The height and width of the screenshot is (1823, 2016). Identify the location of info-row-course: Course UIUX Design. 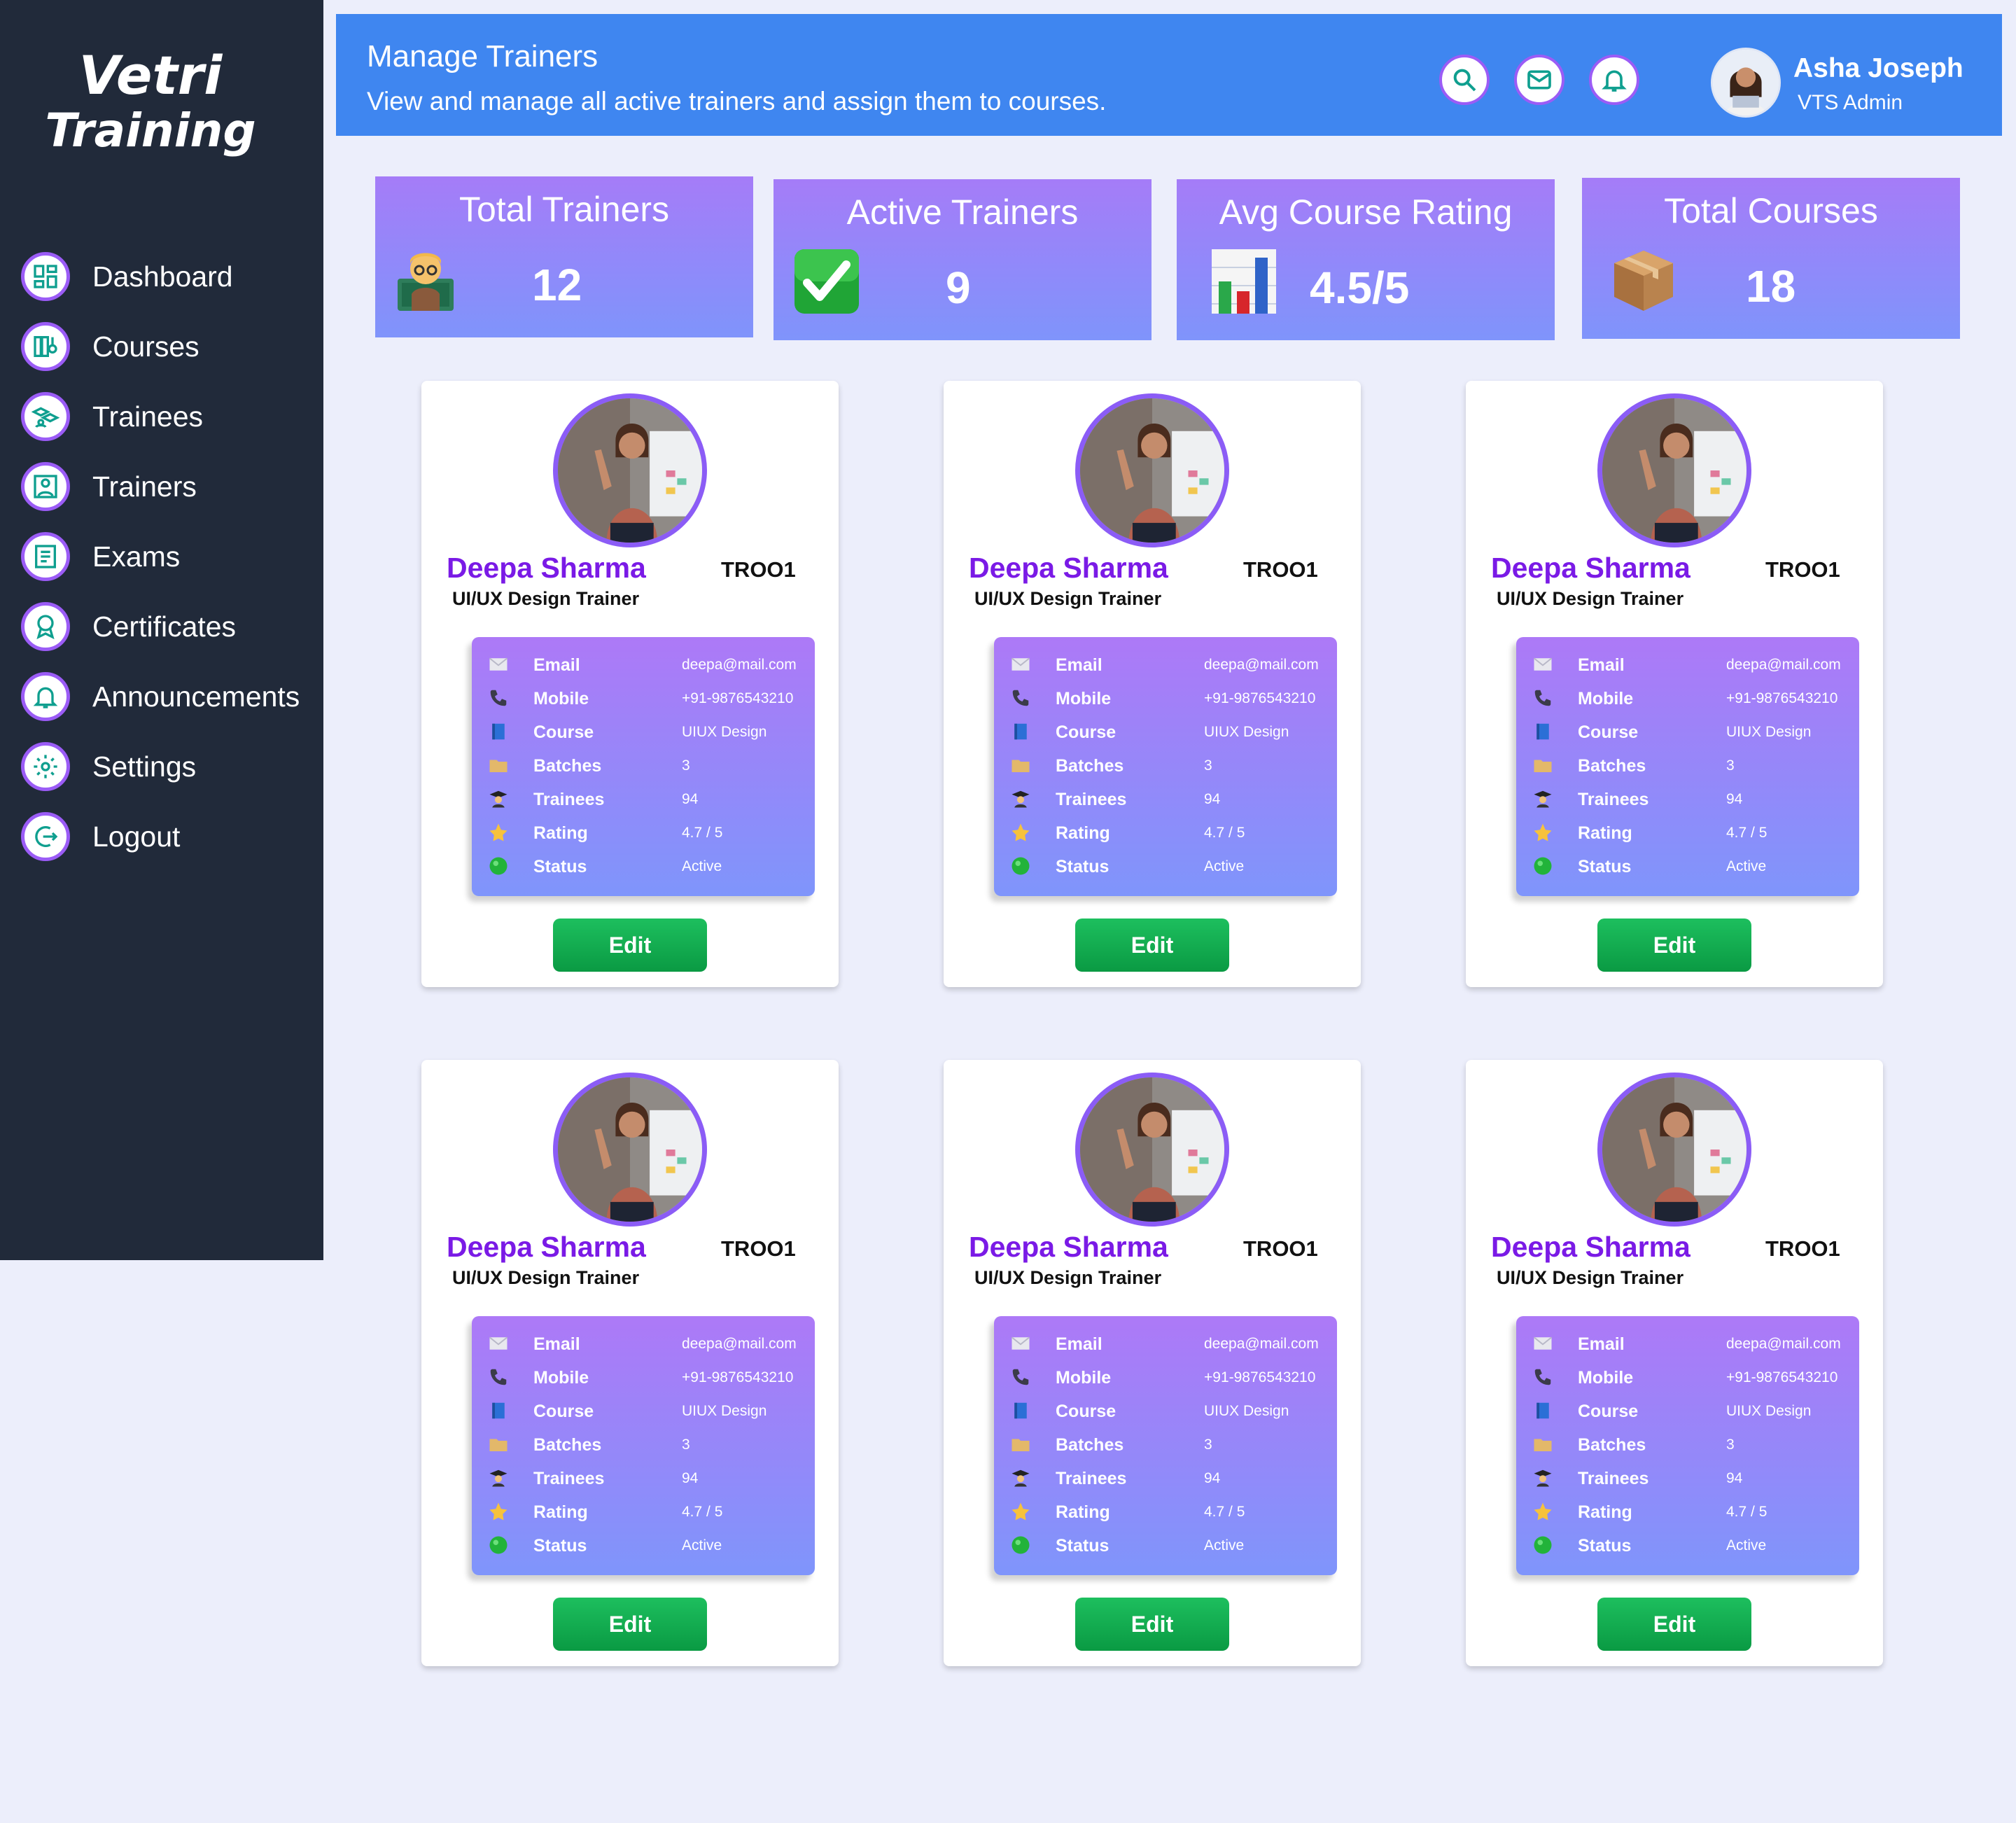
(1693, 733).